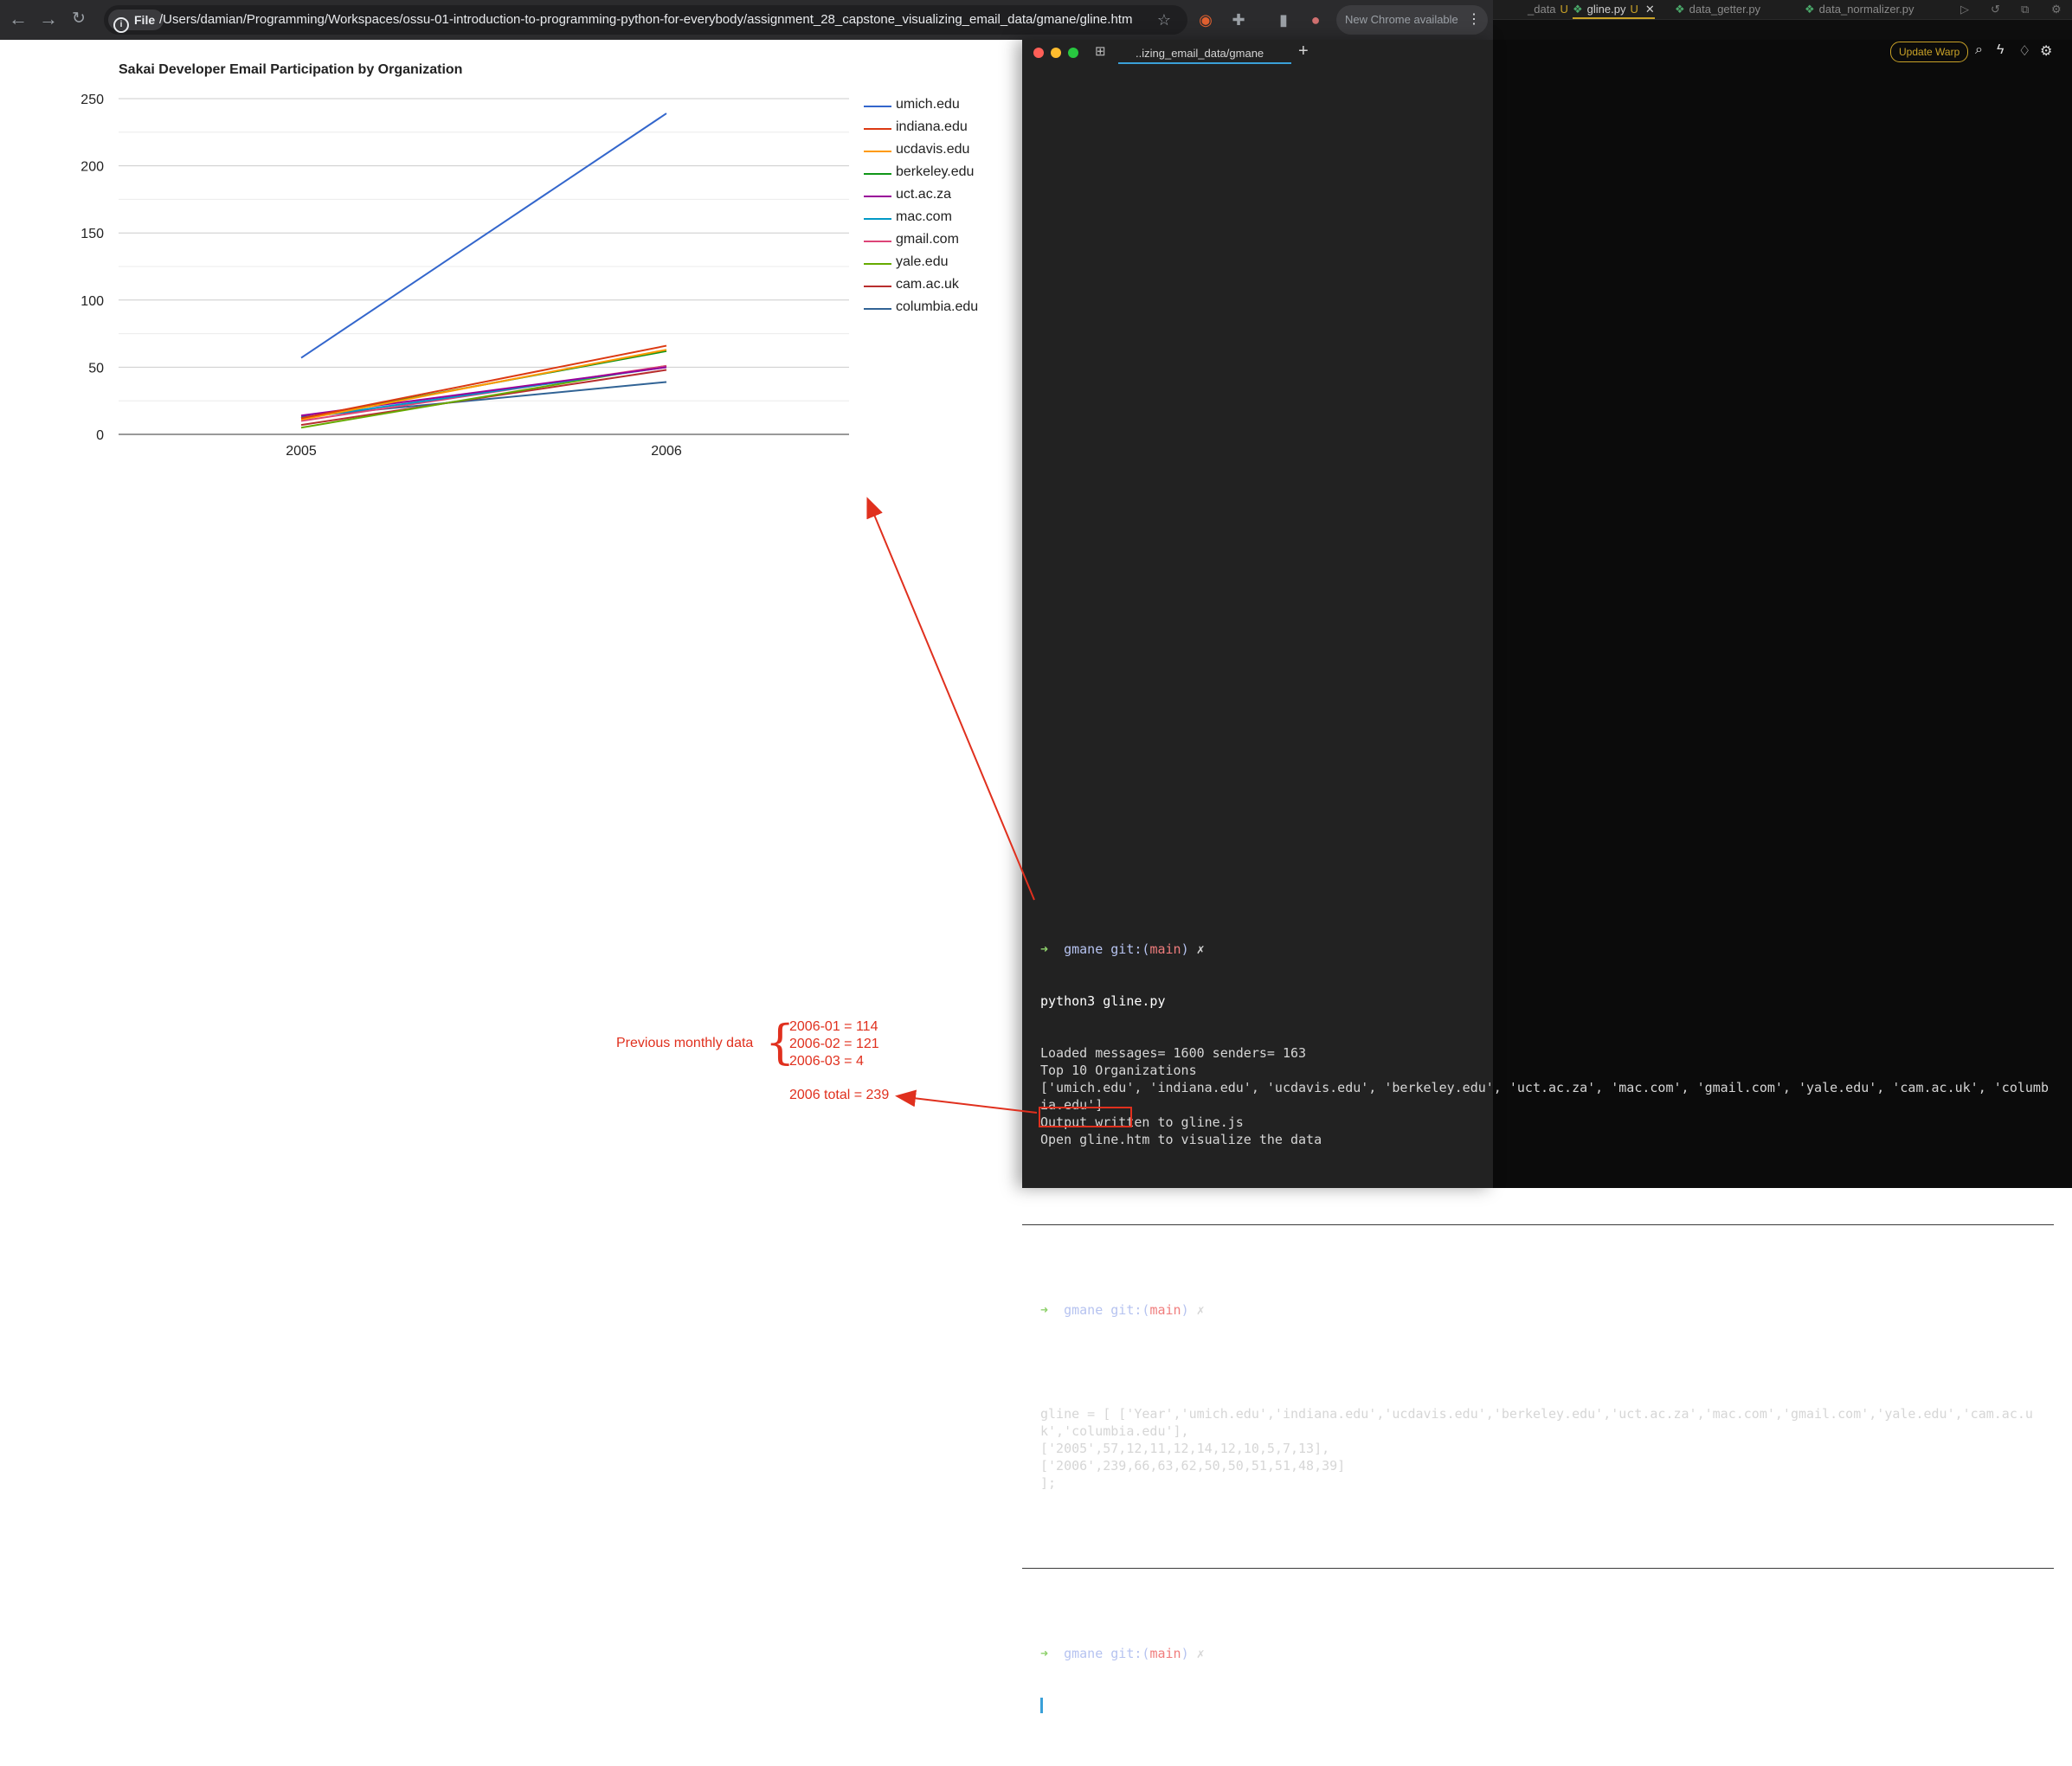 The width and height of the screenshot is (2072, 1766). Describe the element at coordinates (1542, 9) in the screenshot. I see `editor-tab-label: _data` at that location.